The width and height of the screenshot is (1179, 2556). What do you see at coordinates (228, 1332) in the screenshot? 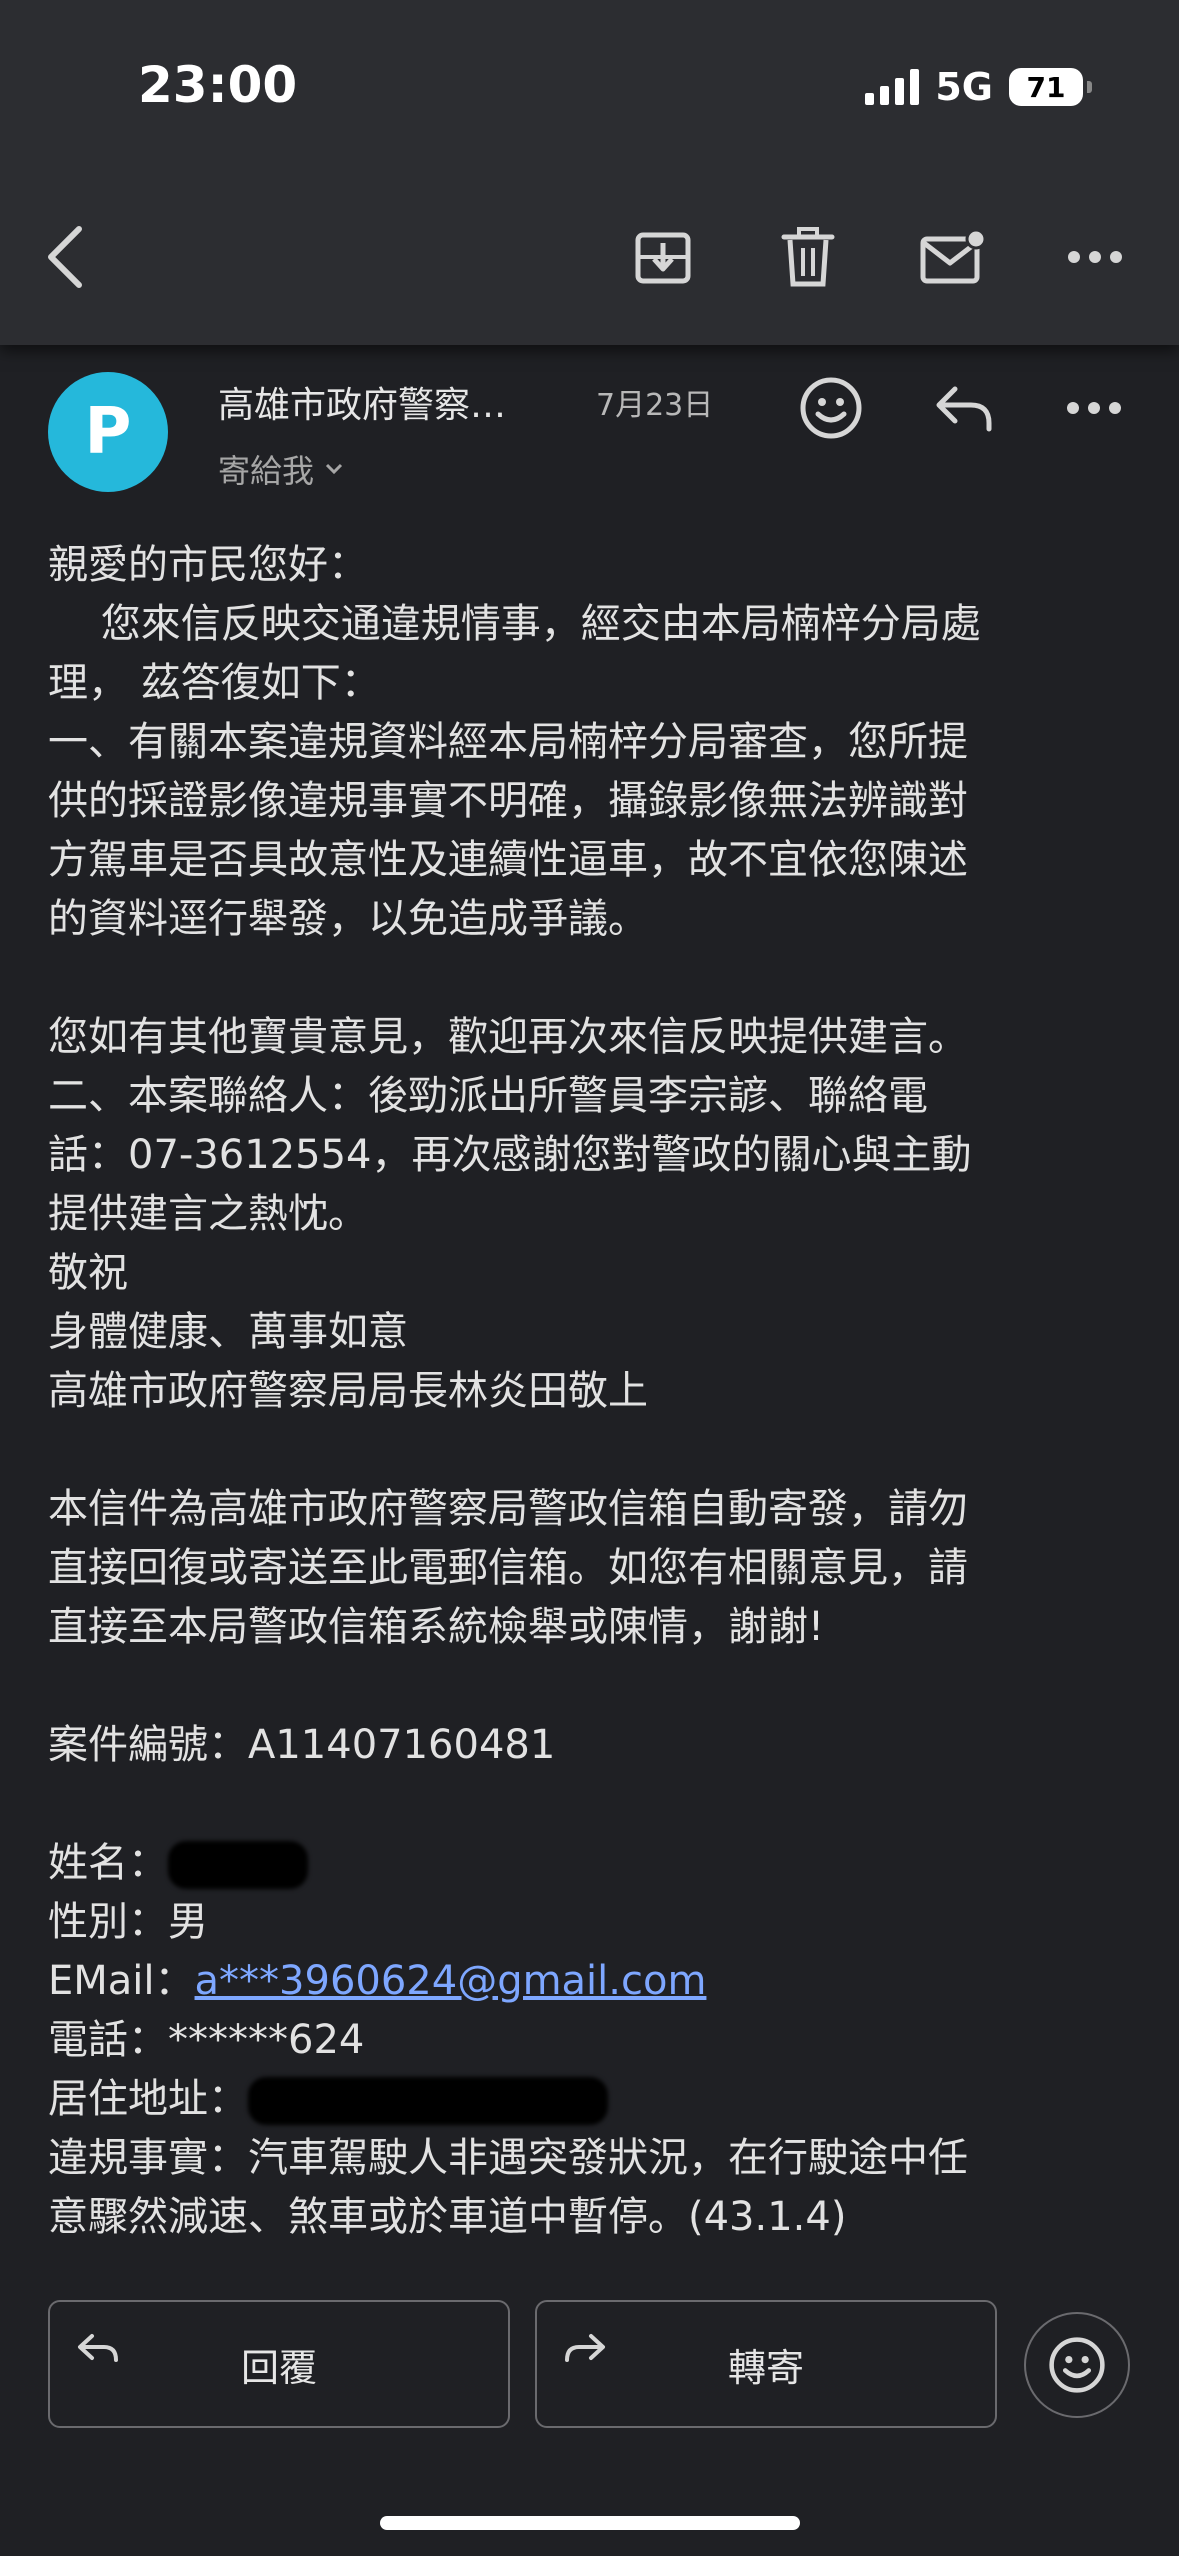
I see `body-line: 身體健康、萬事如意` at bounding box center [228, 1332].